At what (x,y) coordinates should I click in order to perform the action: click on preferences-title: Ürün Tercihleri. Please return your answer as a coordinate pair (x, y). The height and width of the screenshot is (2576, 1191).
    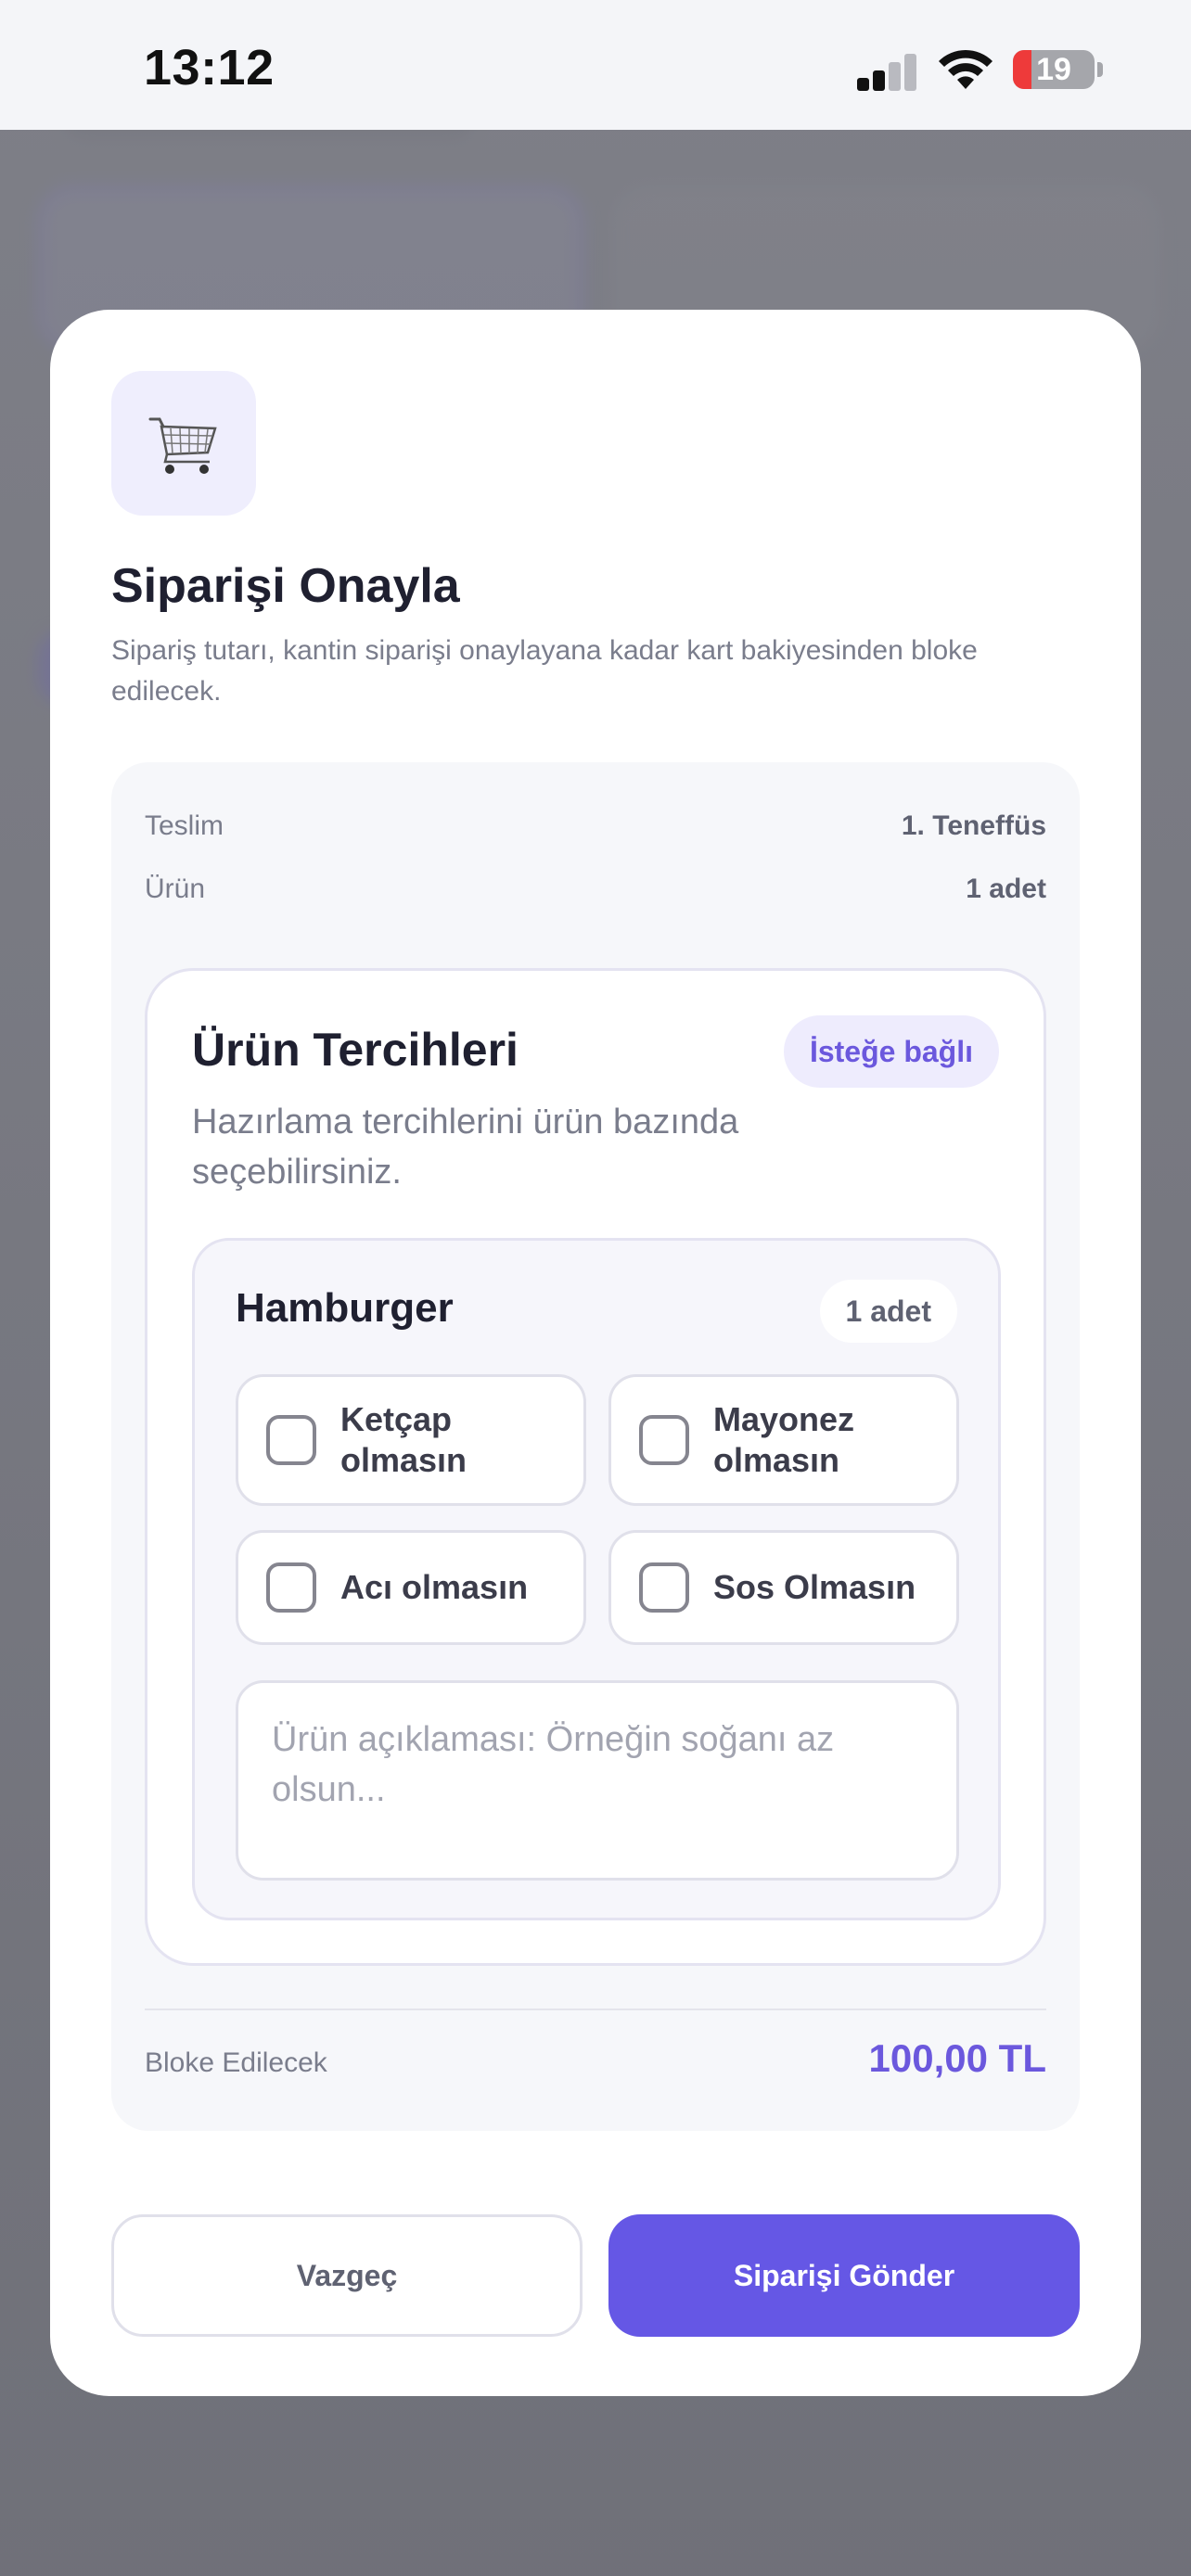
    Looking at the image, I should click on (355, 1050).